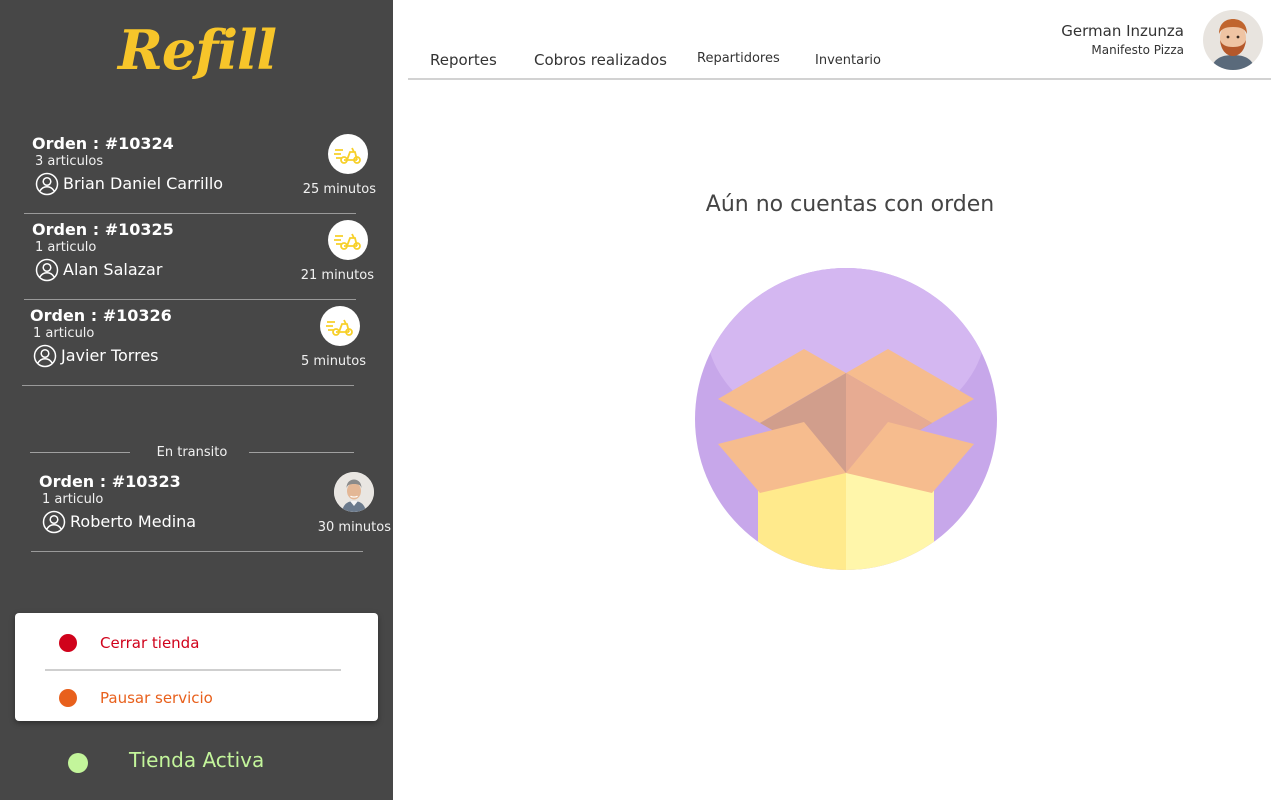 The image size is (1280, 800). Describe the element at coordinates (68, 698) in the screenshot. I see `pause-status-dot-icon` at that location.